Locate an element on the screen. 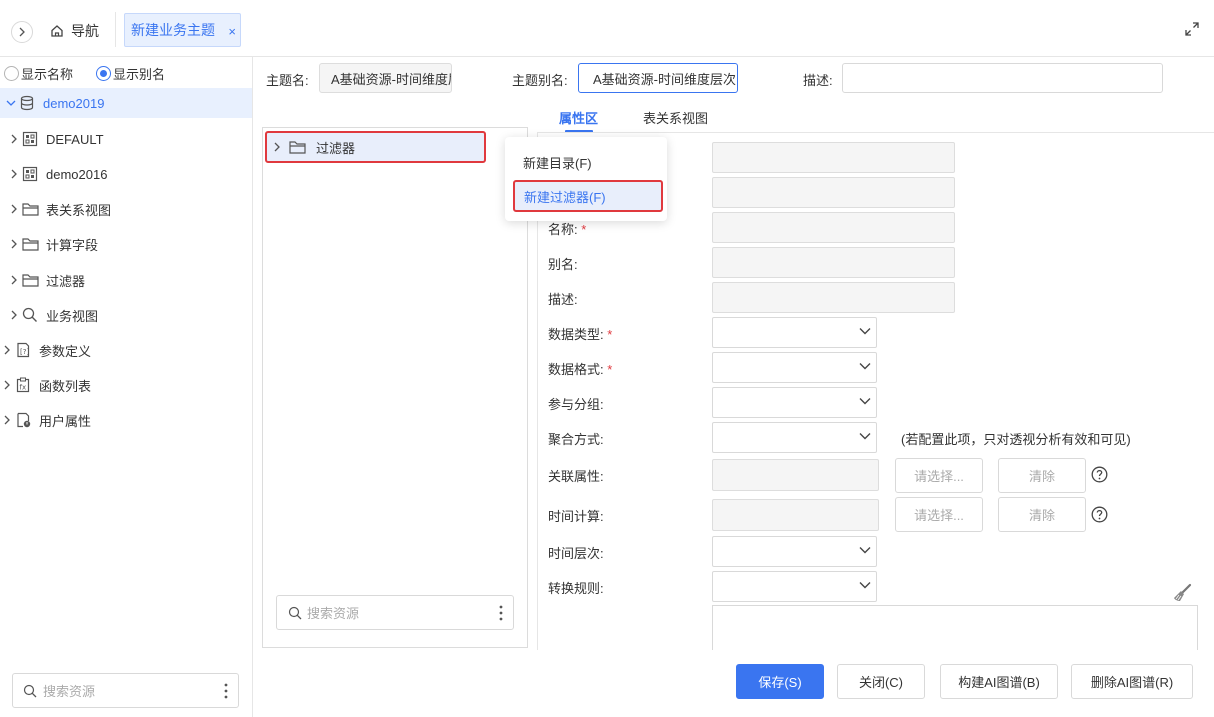 Image resolution: width=1214 pixels, height=717 pixels. tab-table-relation-view: 表关系视图 is located at coordinates (675, 117).